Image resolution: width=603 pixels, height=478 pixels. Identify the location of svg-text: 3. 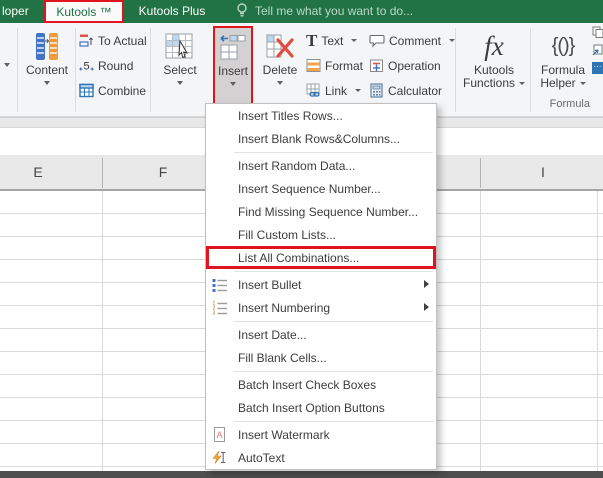
(214, 313).